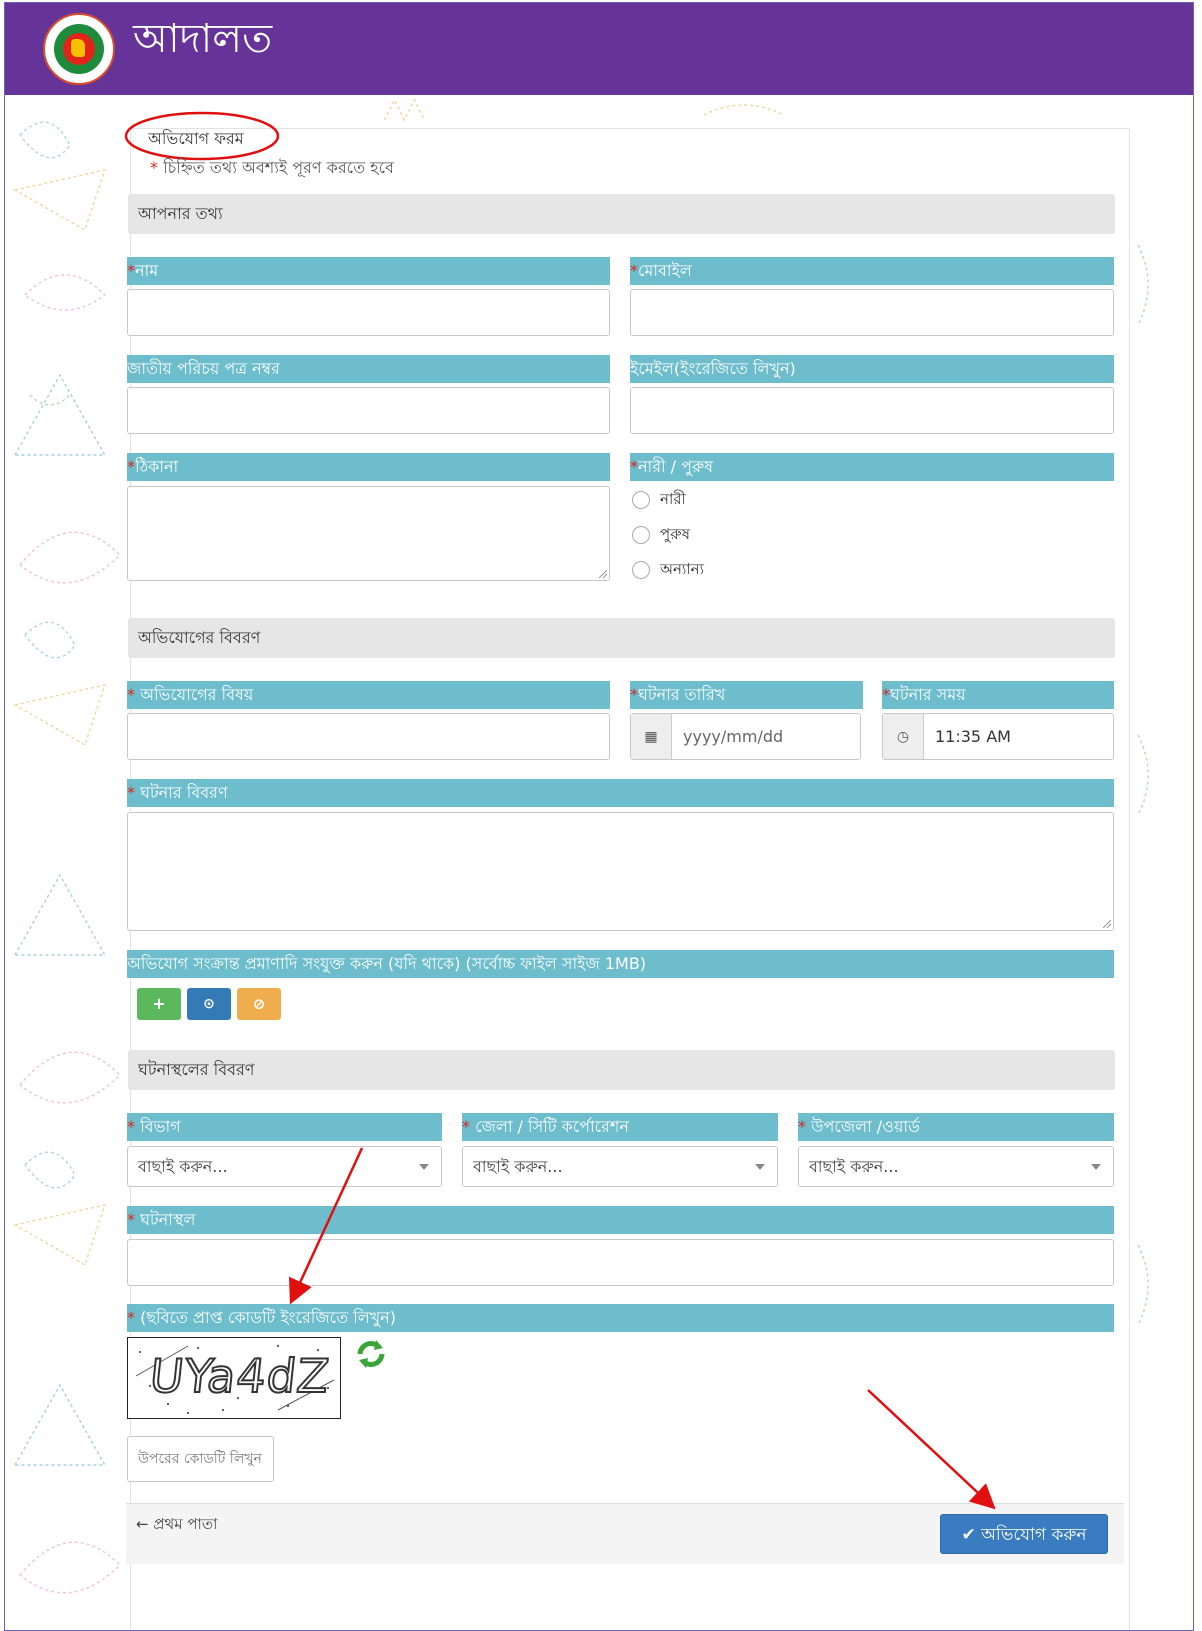 The width and height of the screenshot is (1202, 1631). Describe the element at coordinates (599, 49) in the screenshot. I see `app-header: আদালত` at that location.